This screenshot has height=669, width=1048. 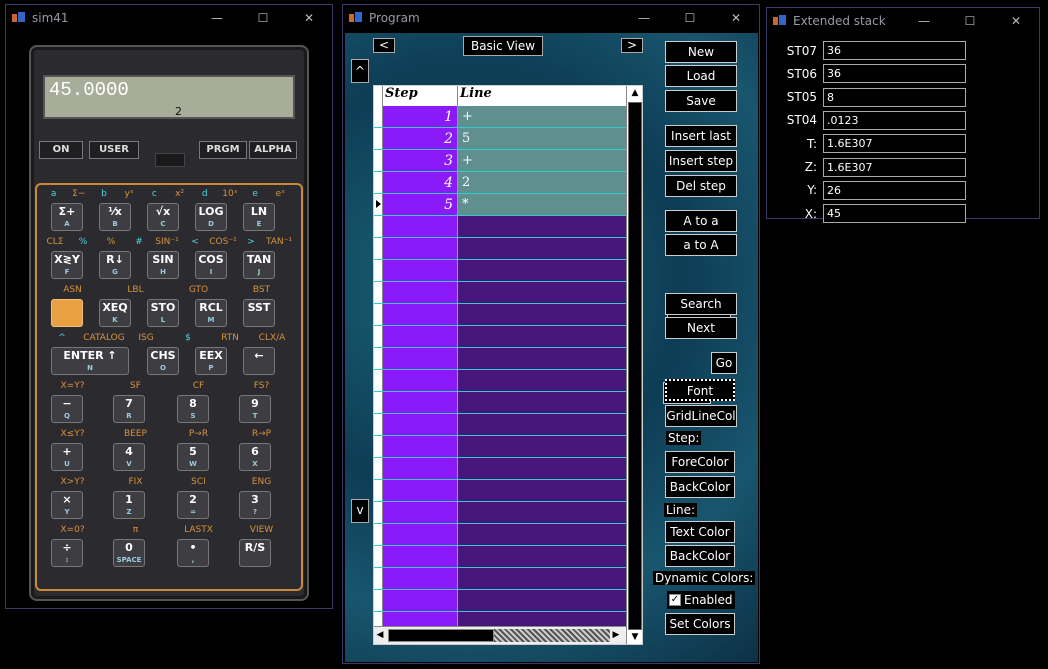 What do you see at coordinates (67, 217) in the screenshot?
I see `key-key: Σ+ A` at bounding box center [67, 217].